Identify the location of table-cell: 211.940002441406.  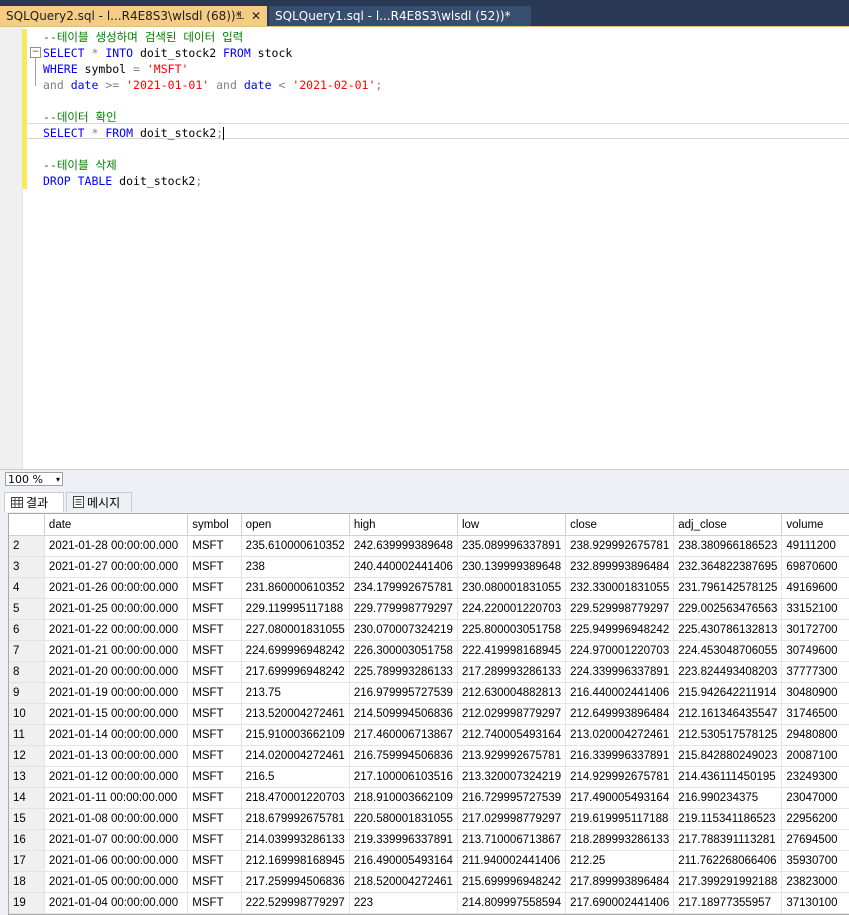
(512, 861).